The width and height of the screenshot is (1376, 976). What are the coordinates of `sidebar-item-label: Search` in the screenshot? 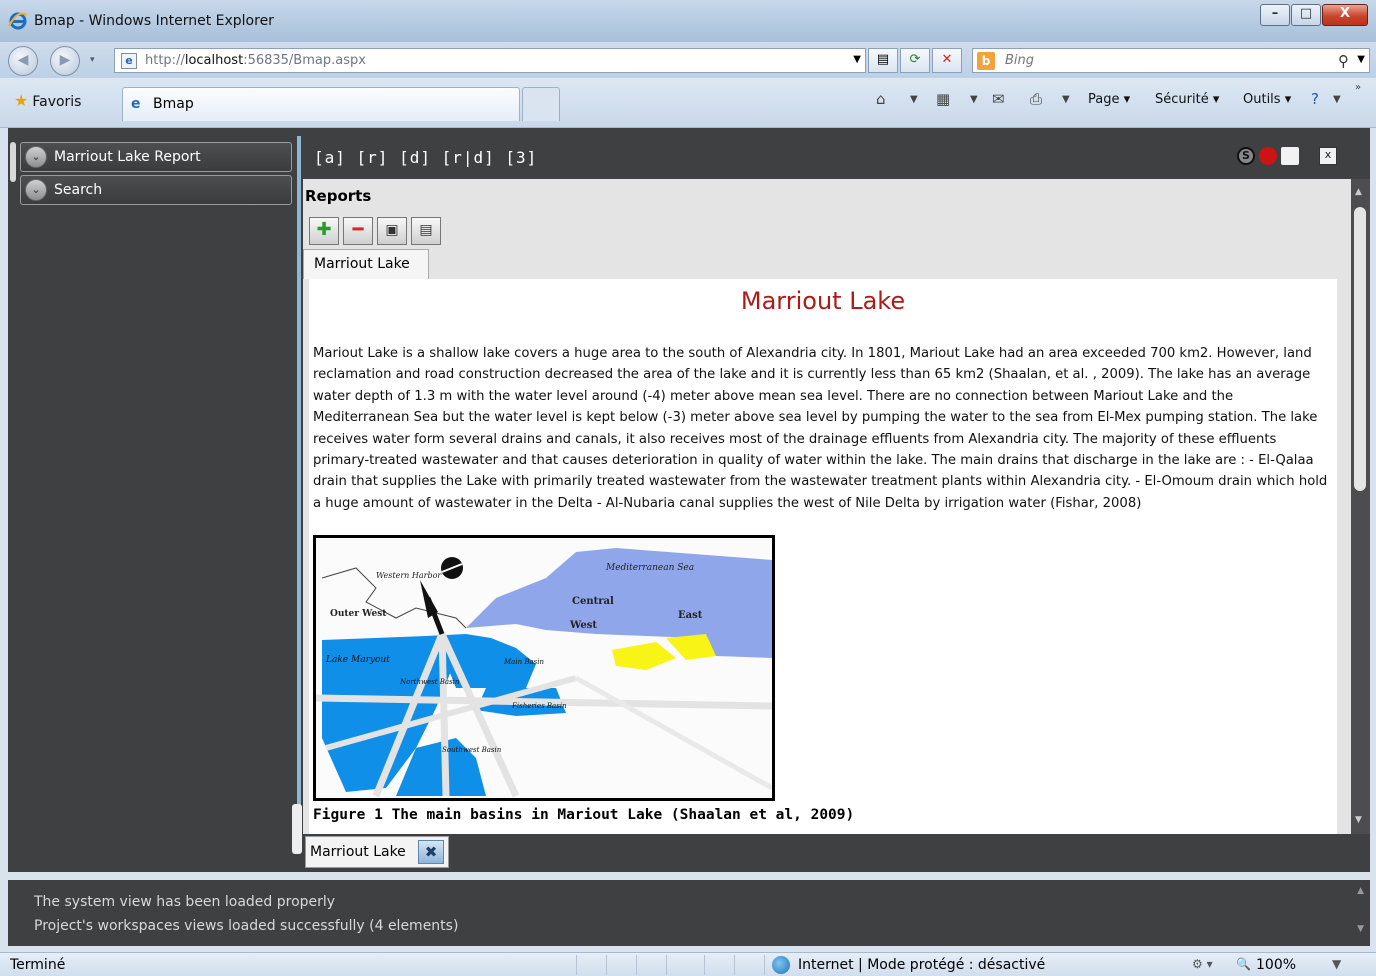 It's located at (78, 190).